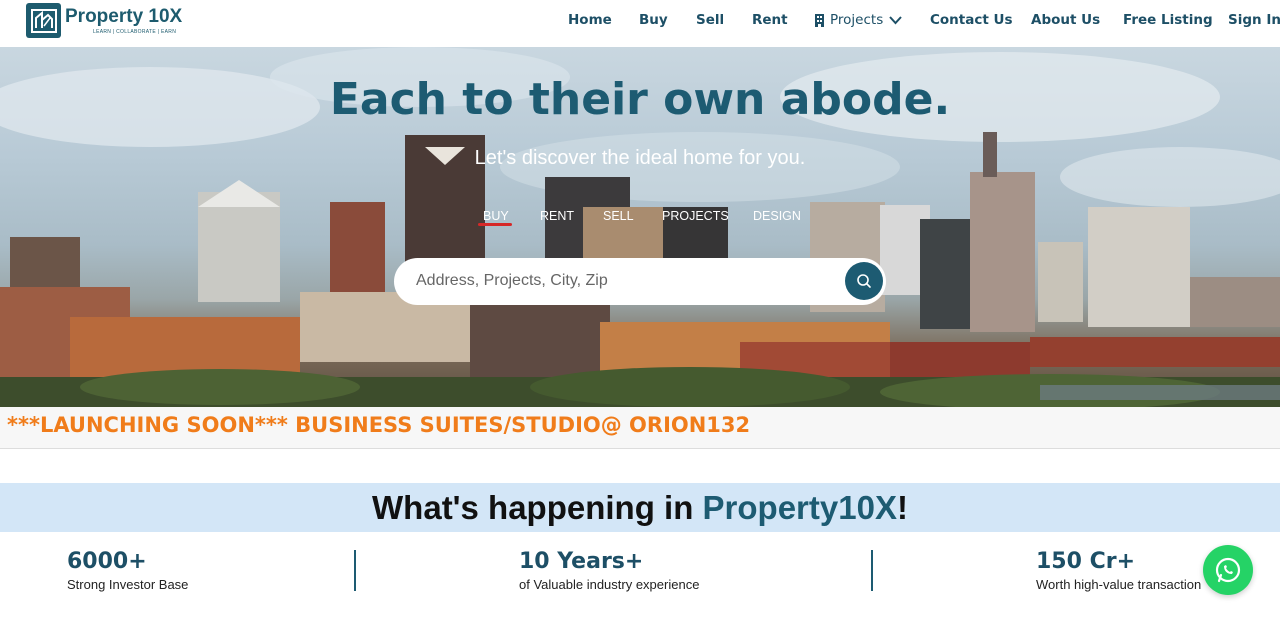  What do you see at coordinates (770, 20) in the screenshot?
I see `nav-rent: Rent` at bounding box center [770, 20].